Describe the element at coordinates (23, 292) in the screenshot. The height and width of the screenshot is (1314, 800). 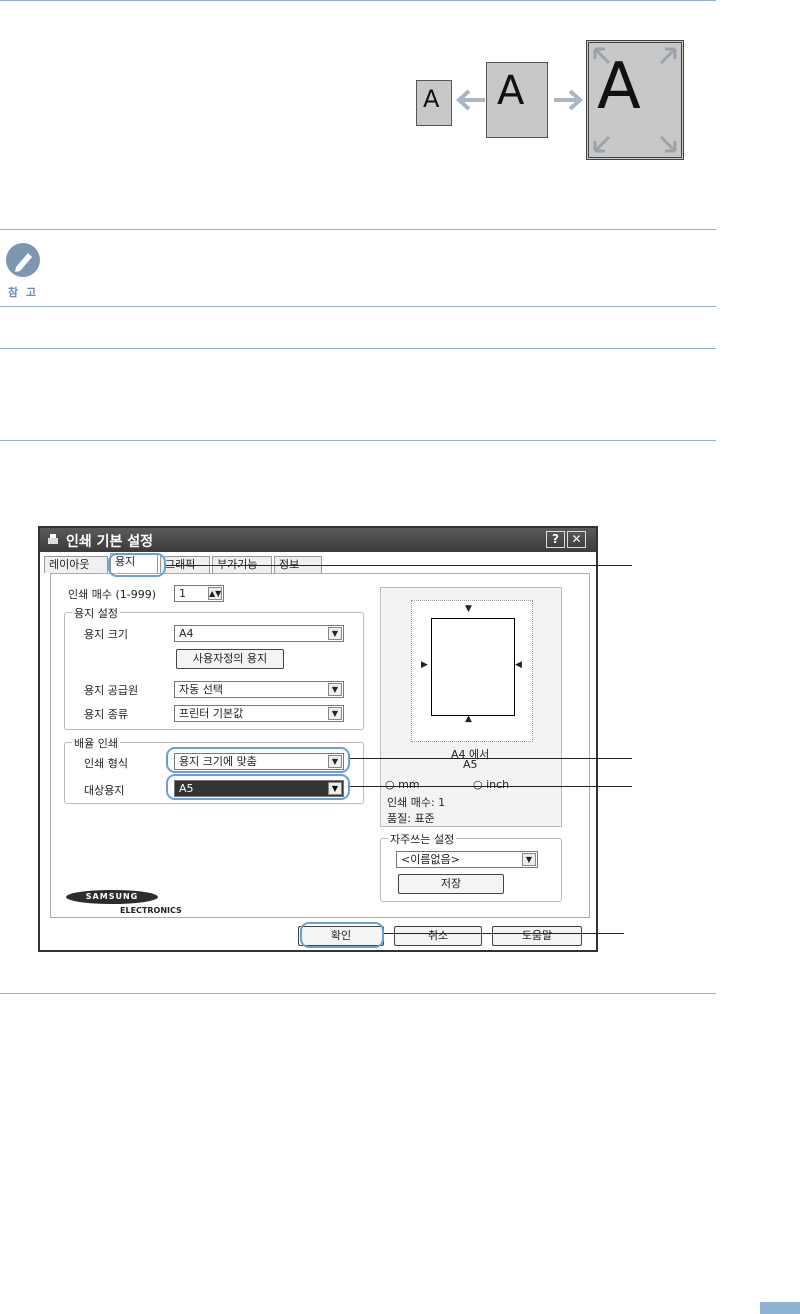
I see `note-label: 참 고` at that location.